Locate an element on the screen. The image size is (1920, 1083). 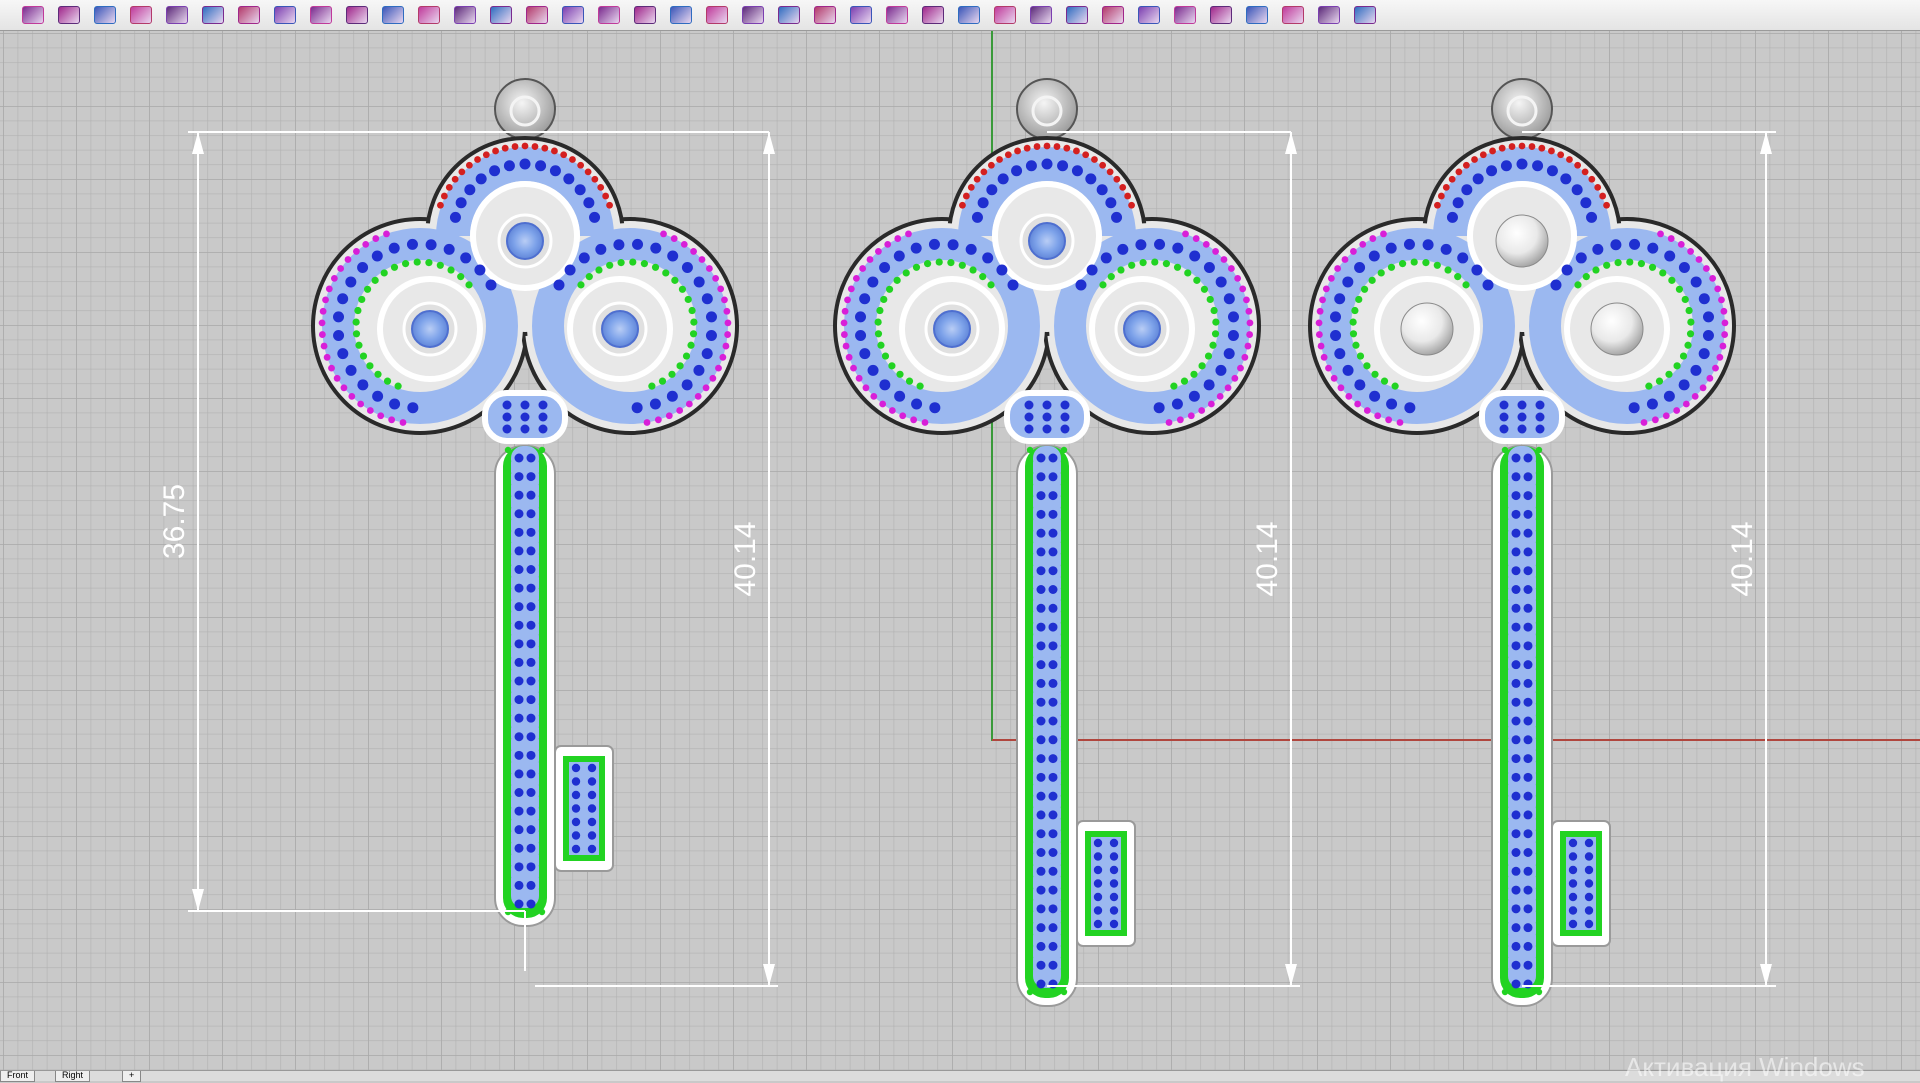
rail-icon is located at coordinates (860, 14).